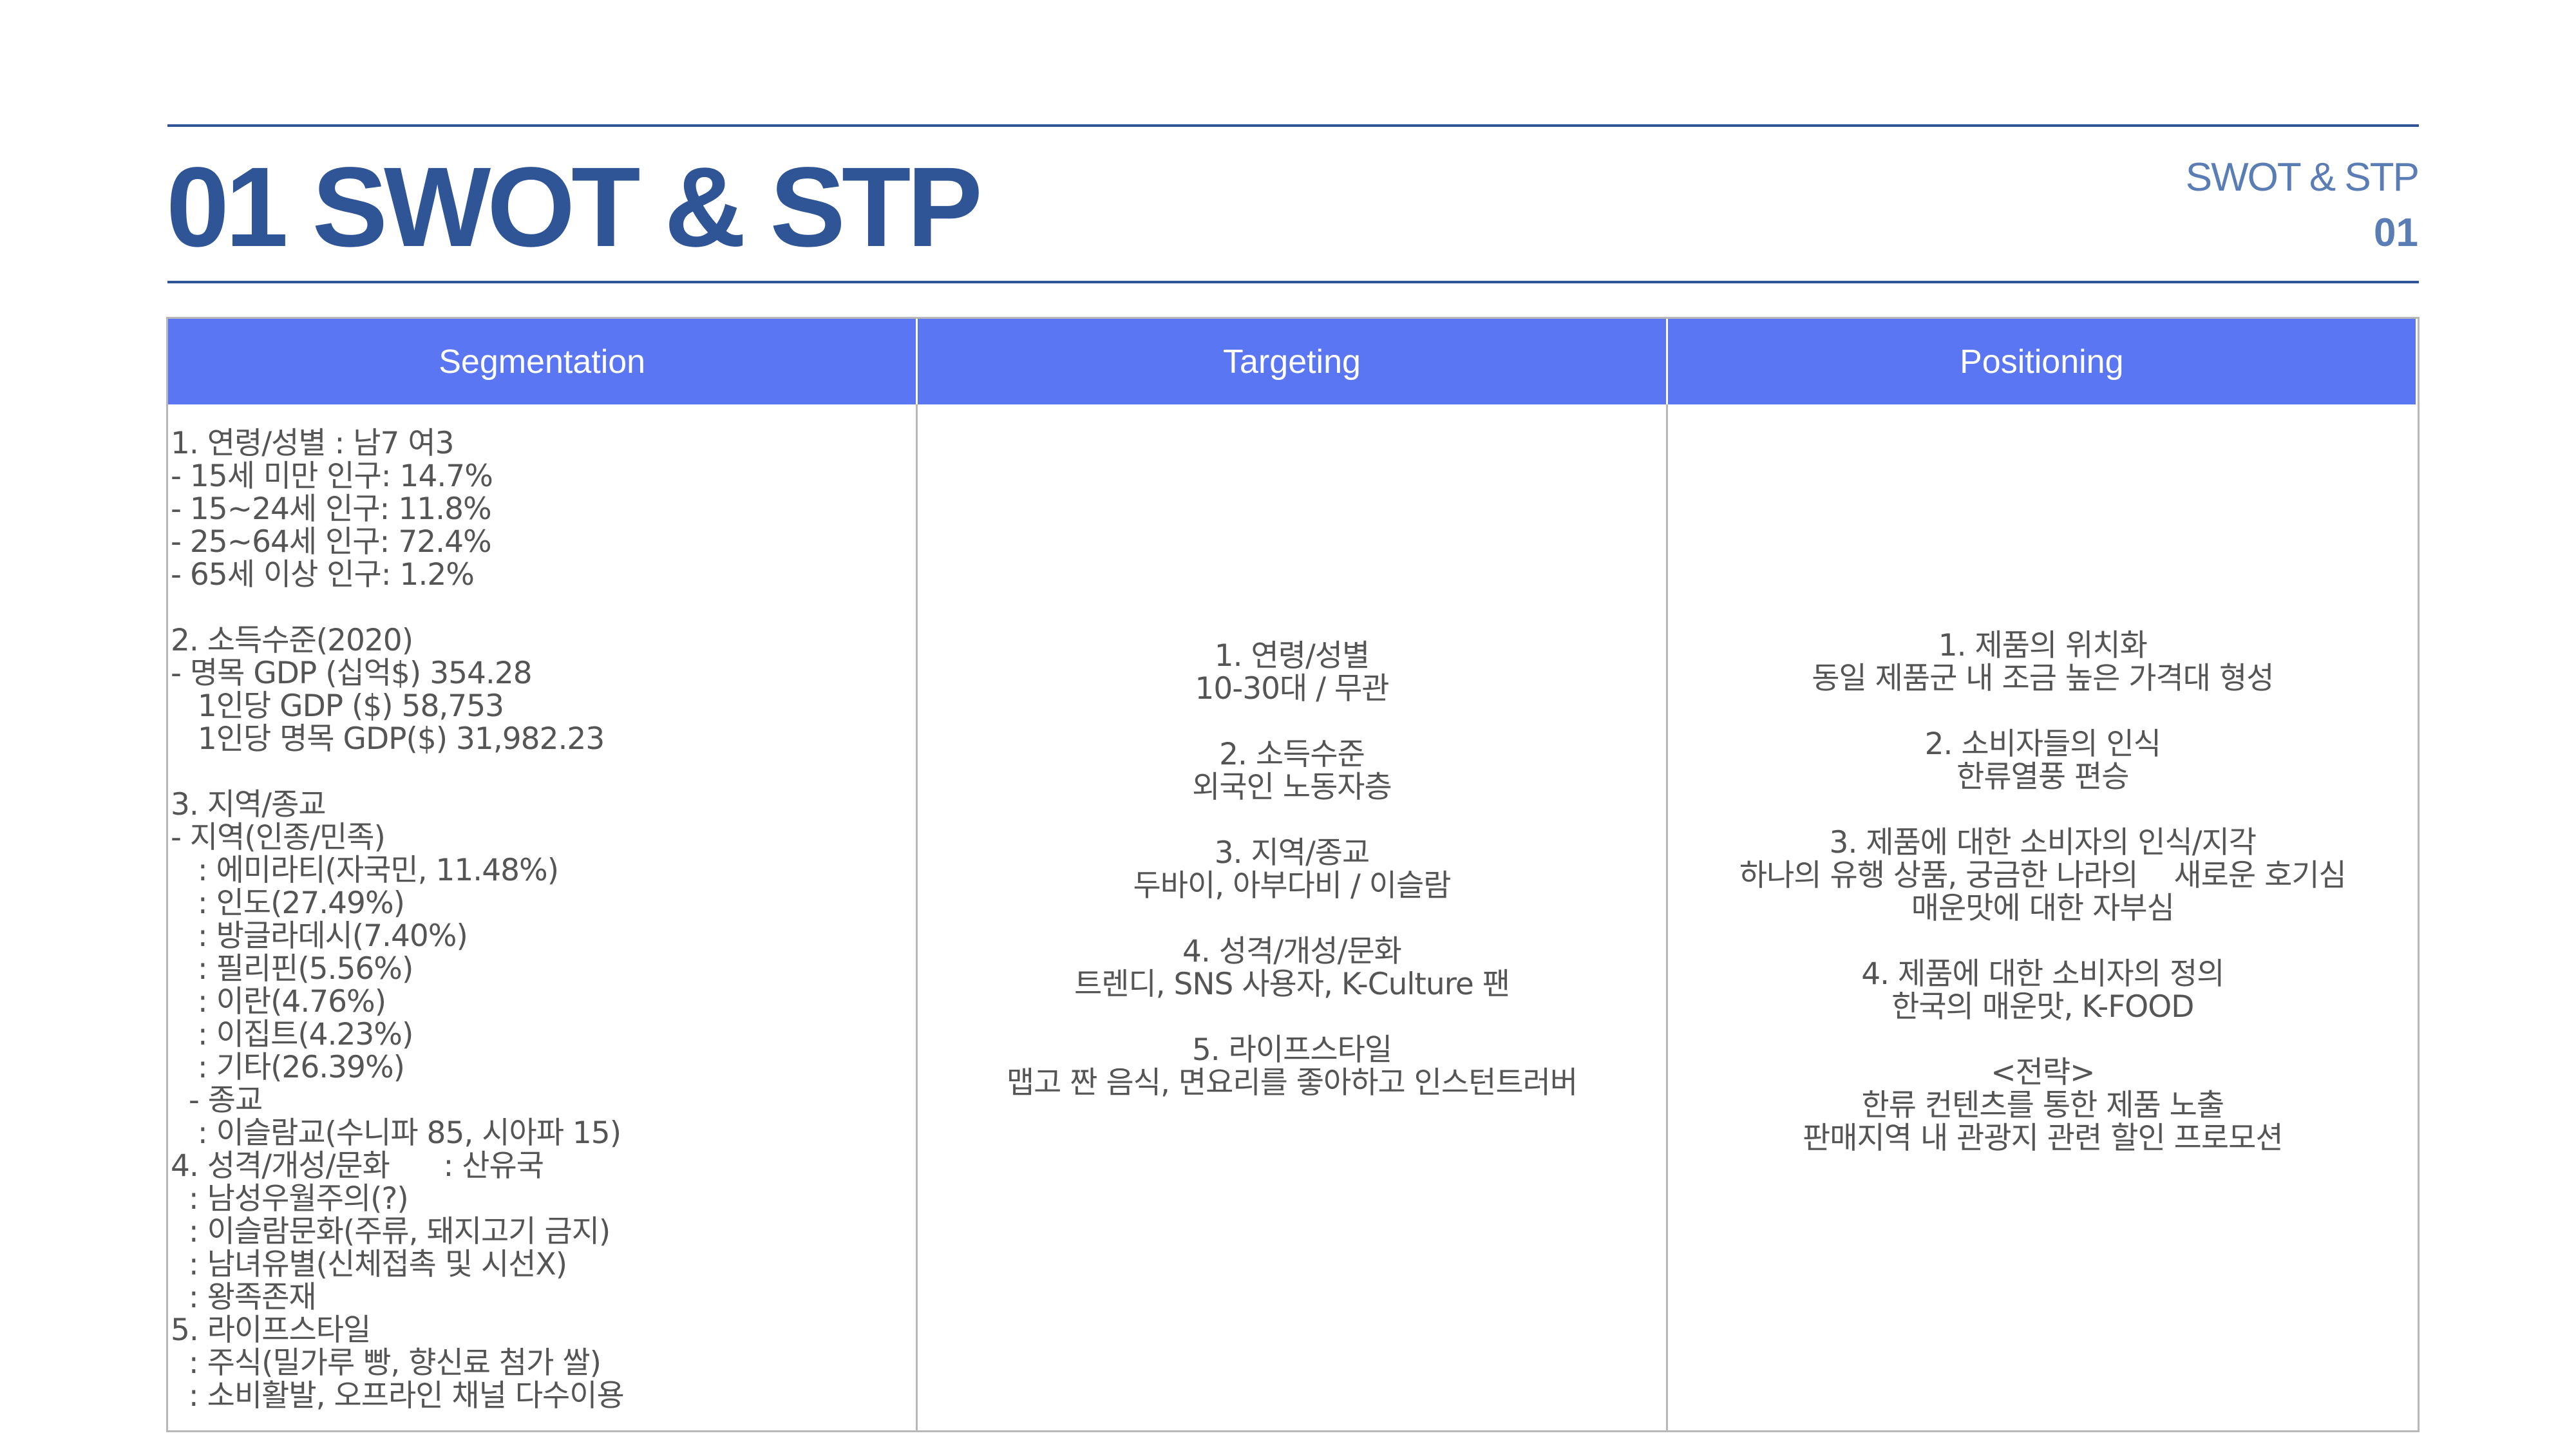  What do you see at coordinates (2302, 177) in the screenshot?
I see `section-label: SWOT & STP` at bounding box center [2302, 177].